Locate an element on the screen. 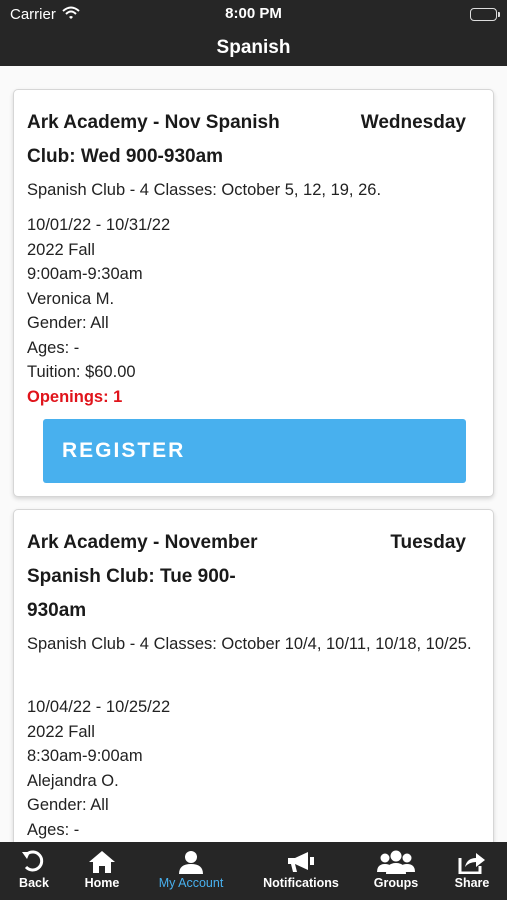 This screenshot has height=900, width=507. tab-share: Share is located at coordinates (472, 871).